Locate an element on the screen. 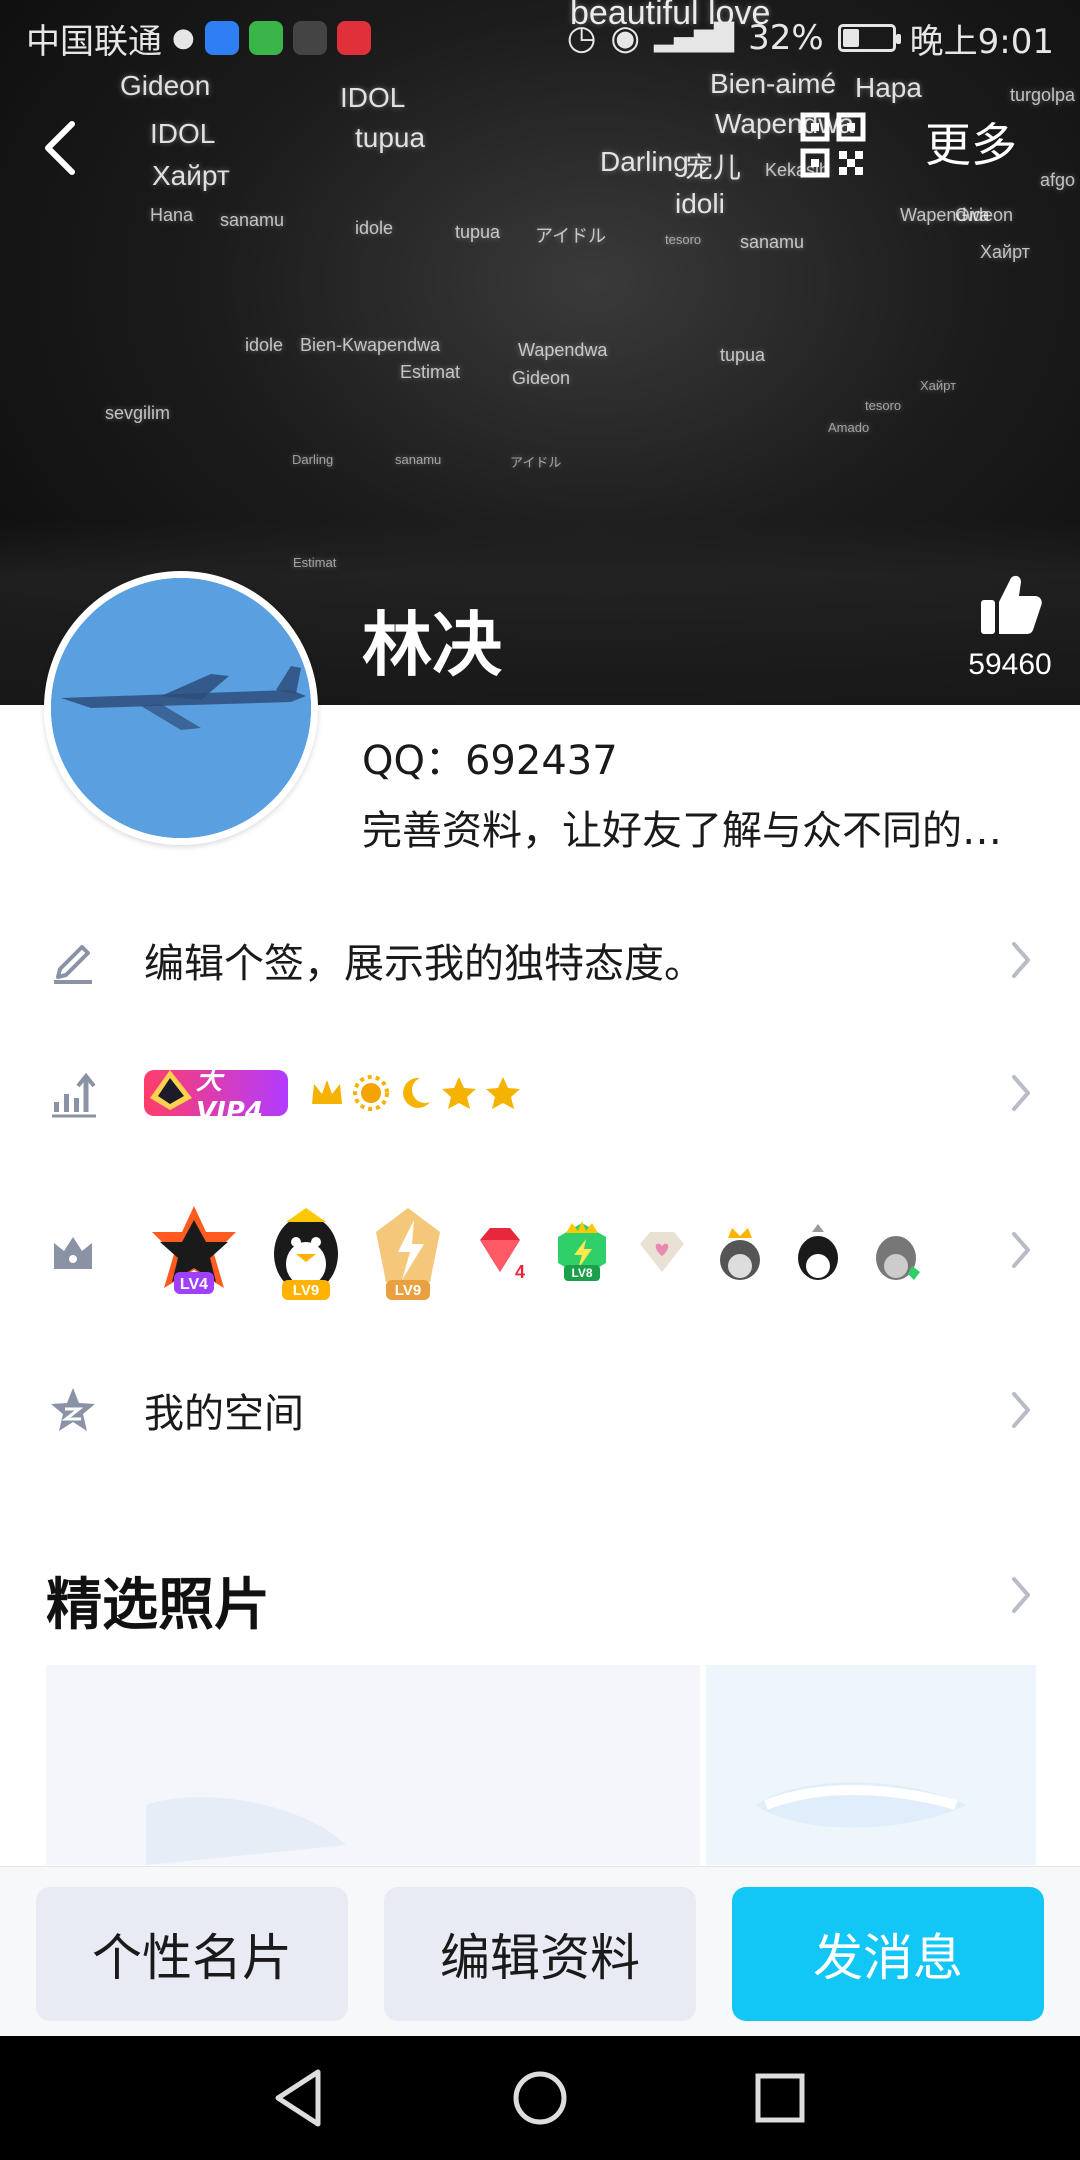  cover-word: Wapendwa is located at coordinates (563, 350).